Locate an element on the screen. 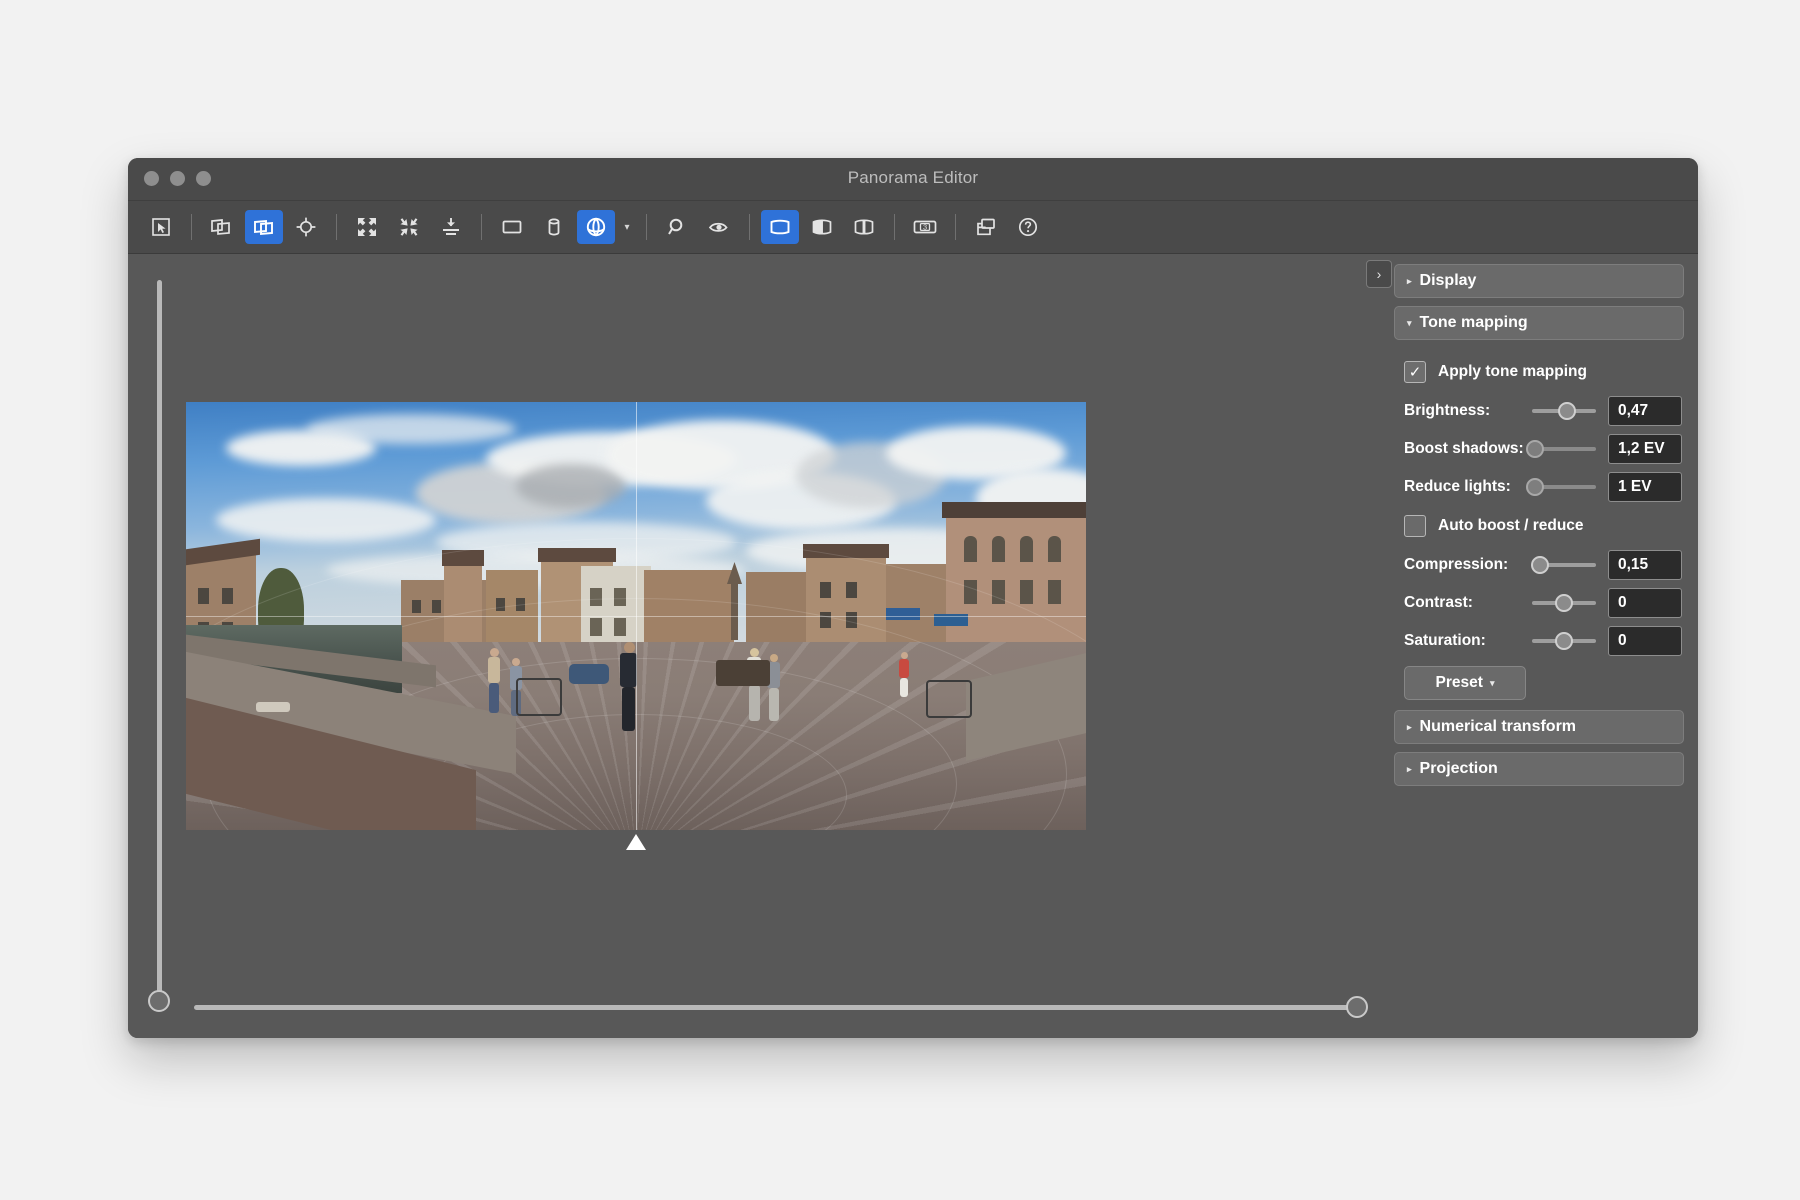 This screenshot has width=1800, height=1200. title-bar: Panorama Editor is located at coordinates (913, 179).